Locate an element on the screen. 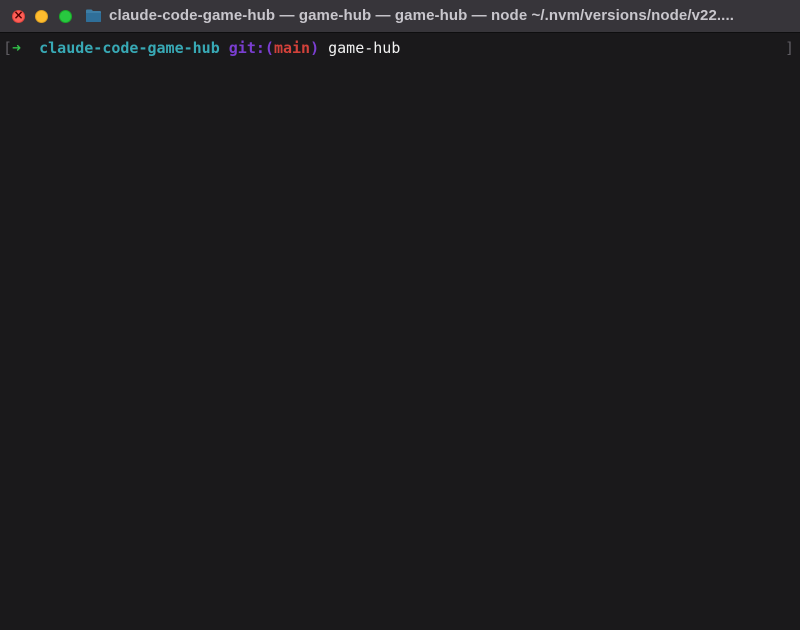 The image size is (800, 630). current-directory: claude-code-game-hub is located at coordinates (129, 48).